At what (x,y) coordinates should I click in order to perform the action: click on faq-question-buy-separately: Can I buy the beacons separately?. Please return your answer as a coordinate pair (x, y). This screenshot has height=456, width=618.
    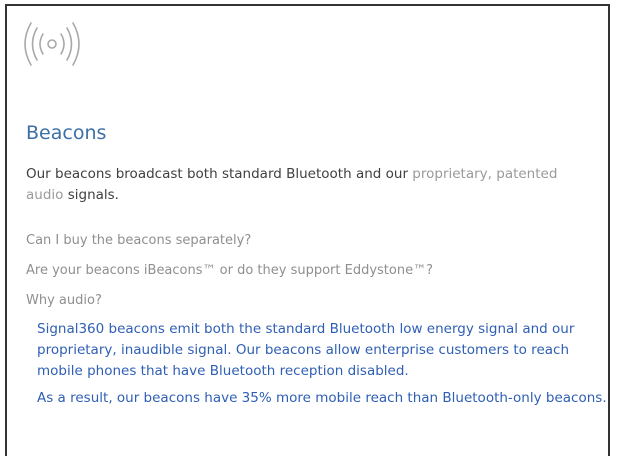
    Looking at the image, I should click on (138, 240).